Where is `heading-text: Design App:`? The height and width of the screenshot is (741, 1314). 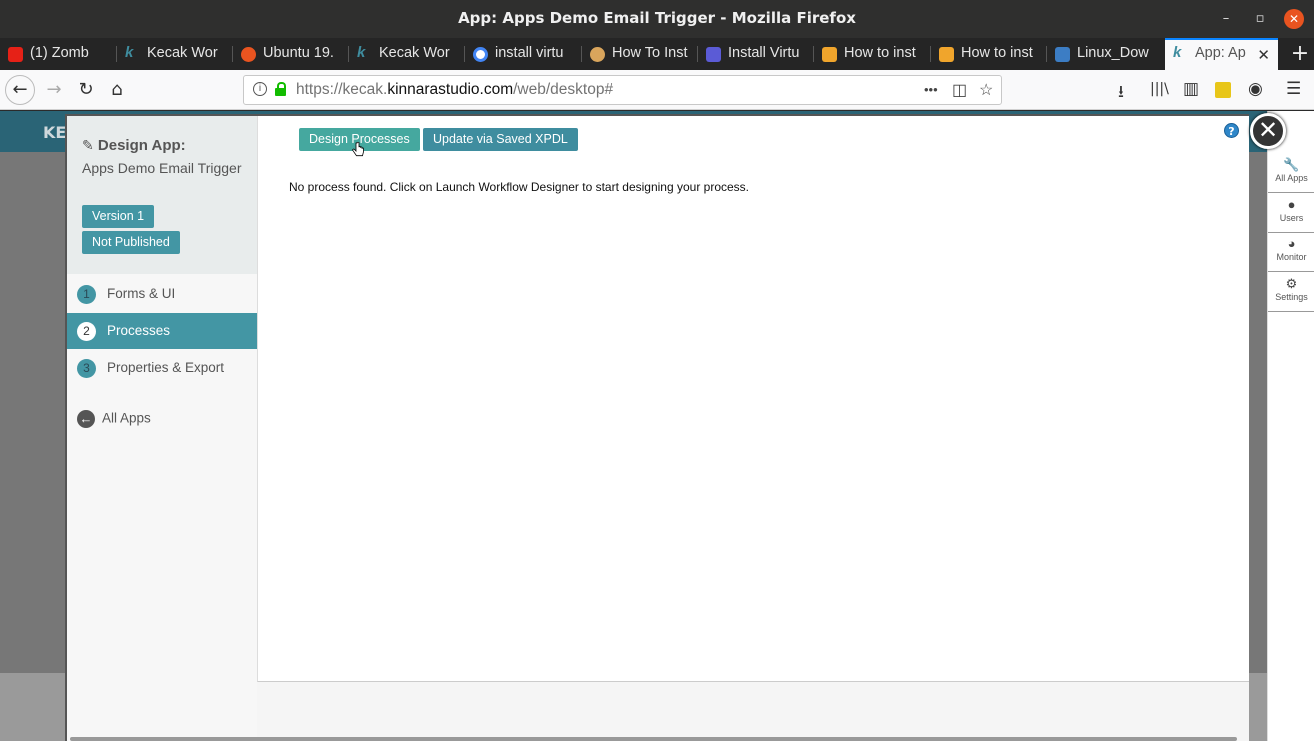 heading-text: Design App: is located at coordinates (141, 145).